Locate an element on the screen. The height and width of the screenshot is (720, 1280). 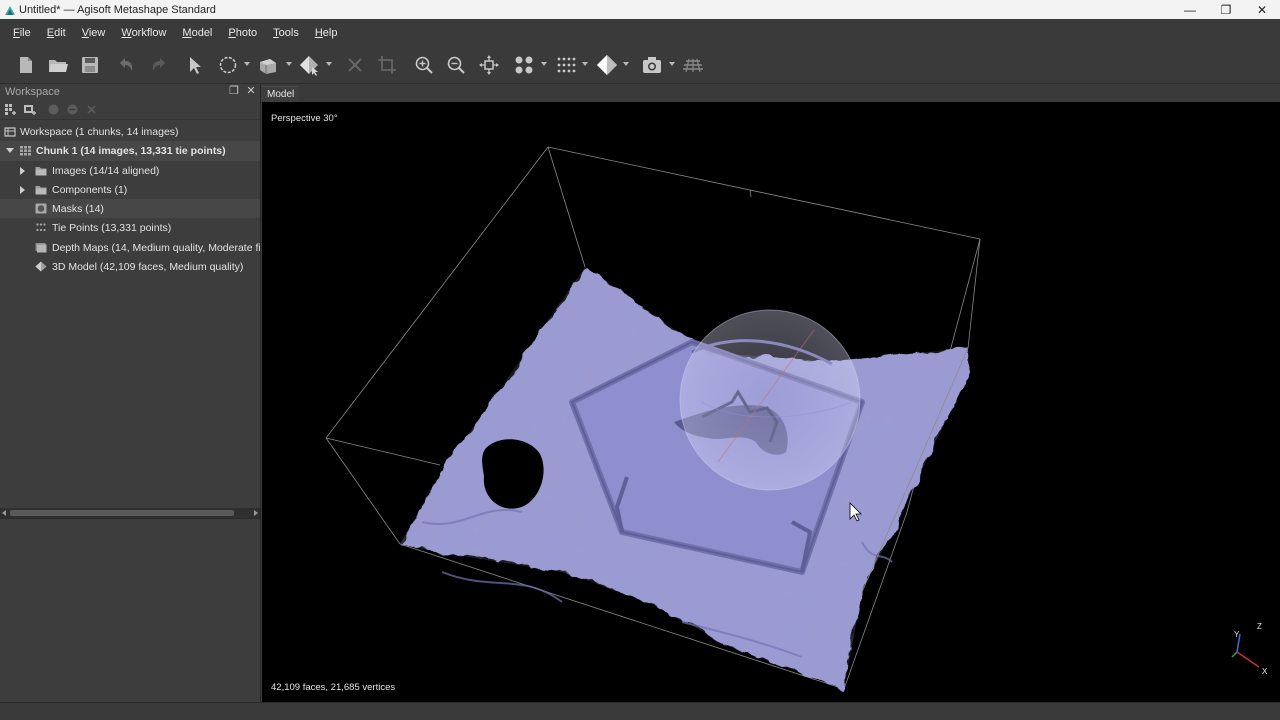
menu-label: odel is located at coordinates (202, 32).